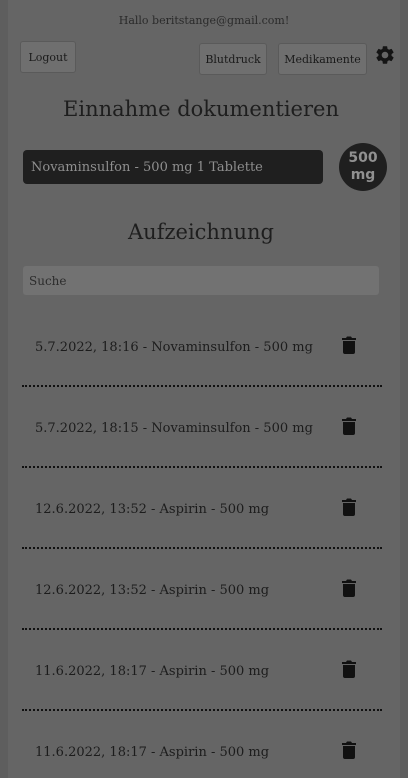 This screenshot has height=778, width=408. What do you see at coordinates (363, 158) in the screenshot?
I see `dose-amount: 500` at bounding box center [363, 158].